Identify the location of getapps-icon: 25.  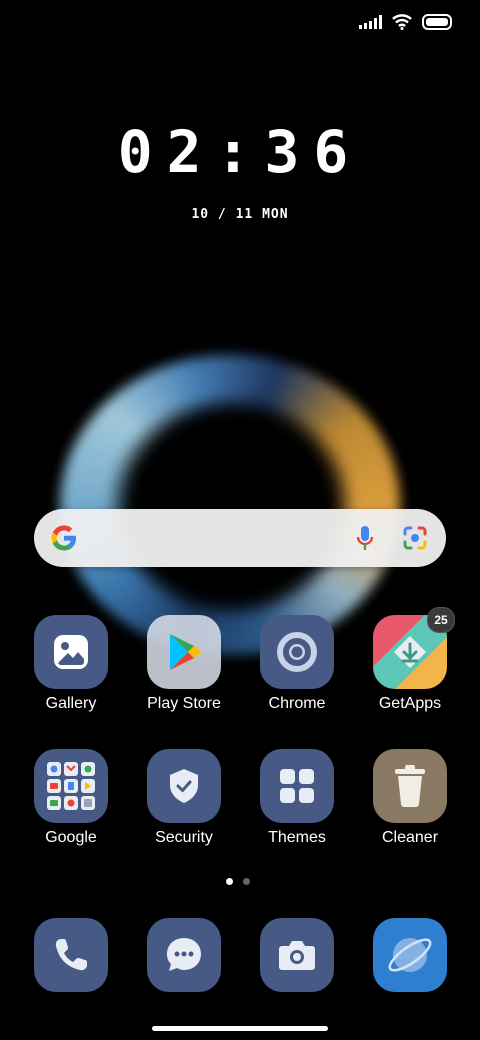
(414, 648).